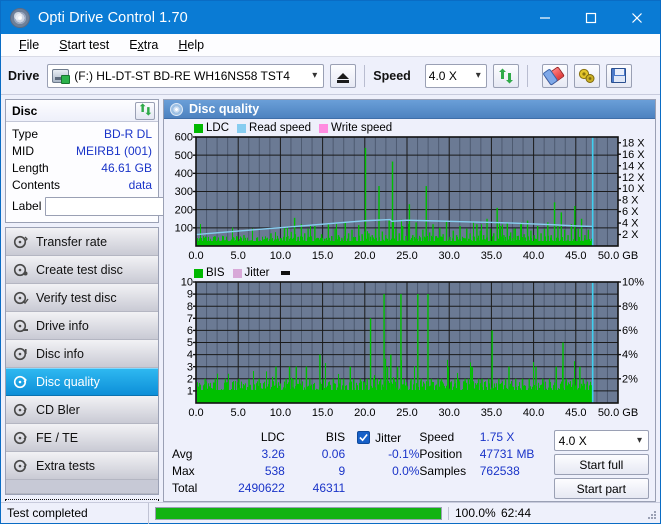  Describe the element at coordinates (257, 273) in the screenshot. I see `legend-label-jitter: Jitter` at that location.